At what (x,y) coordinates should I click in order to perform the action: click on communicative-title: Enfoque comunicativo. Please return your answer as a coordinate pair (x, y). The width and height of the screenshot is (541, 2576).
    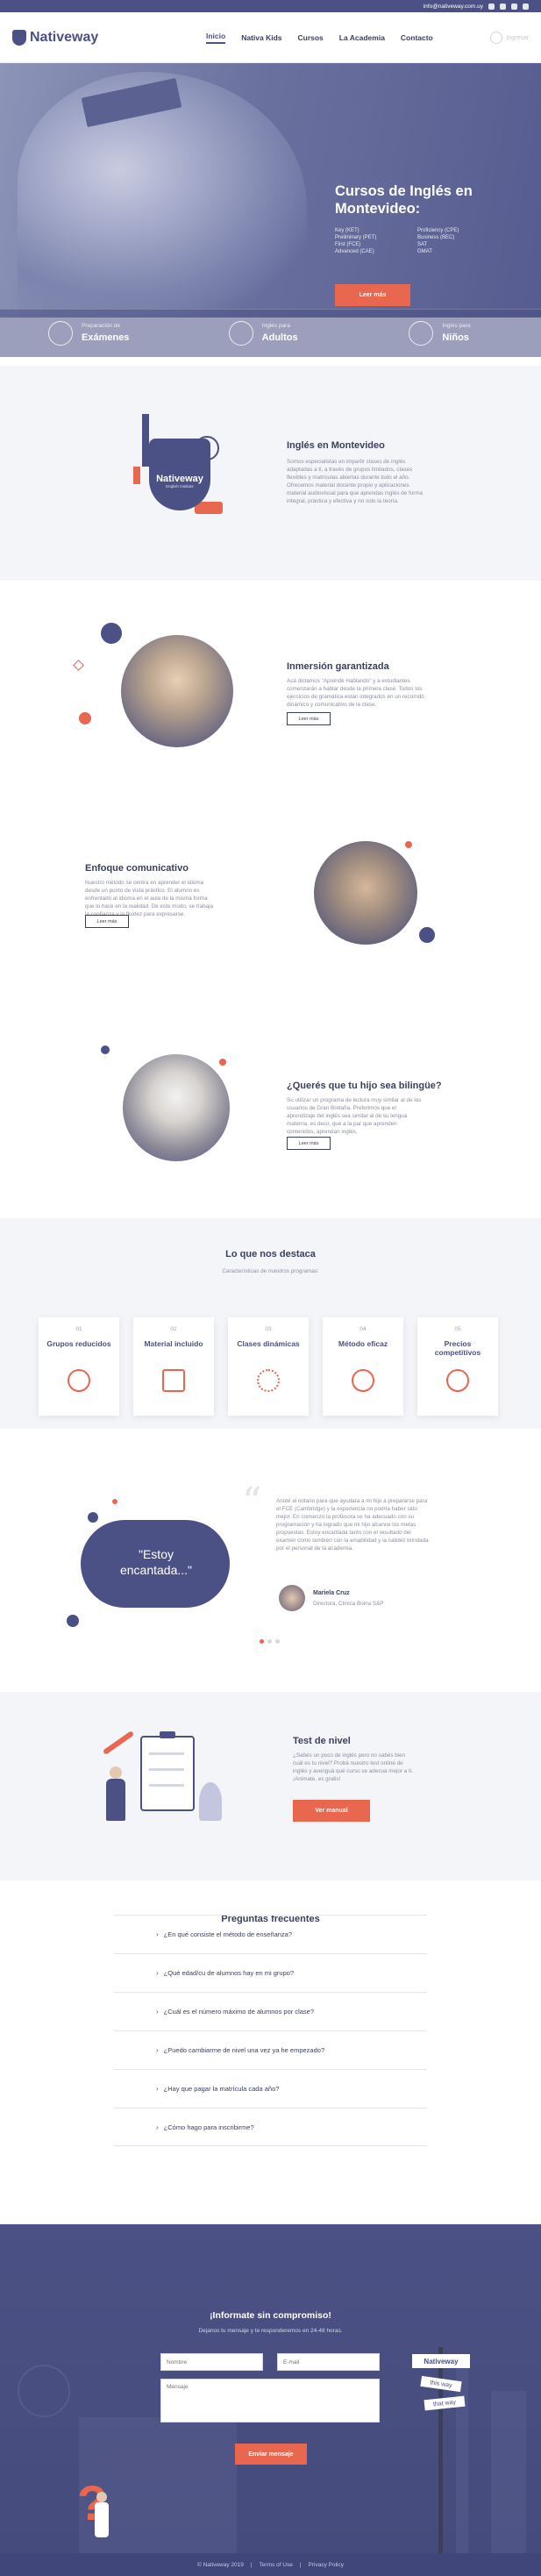
    Looking at the image, I should click on (137, 869).